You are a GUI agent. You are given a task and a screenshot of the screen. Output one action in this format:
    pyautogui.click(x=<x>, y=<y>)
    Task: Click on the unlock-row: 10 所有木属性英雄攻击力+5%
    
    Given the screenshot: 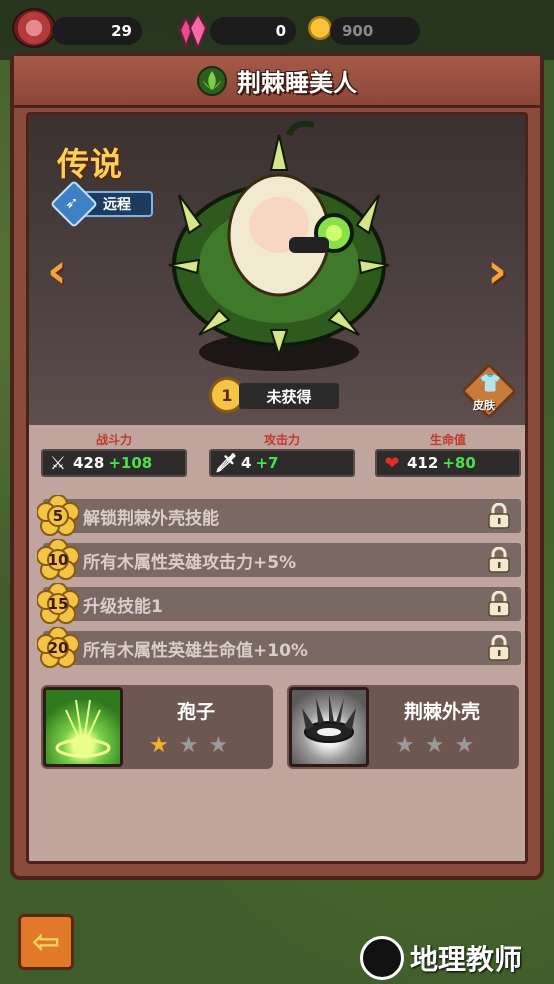 What is the action you would take?
    pyautogui.click(x=279, y=559)
    